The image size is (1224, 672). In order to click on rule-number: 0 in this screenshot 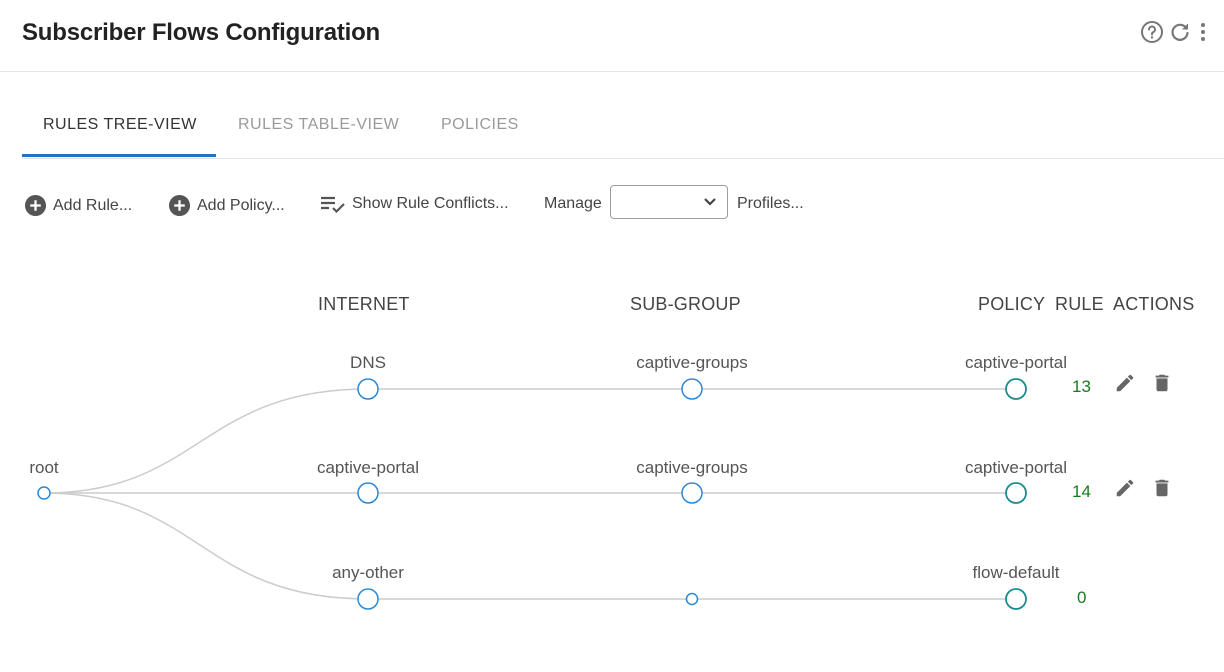, I will do `click(1082, 597)`.